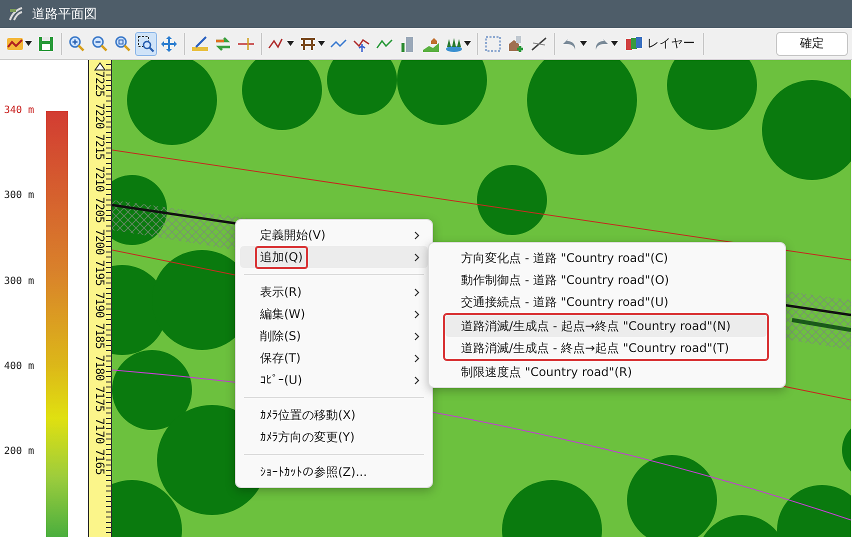 The height and width of the screenshot is (537, 852). I want to click on selection-rect-icon, so click(493, 43).